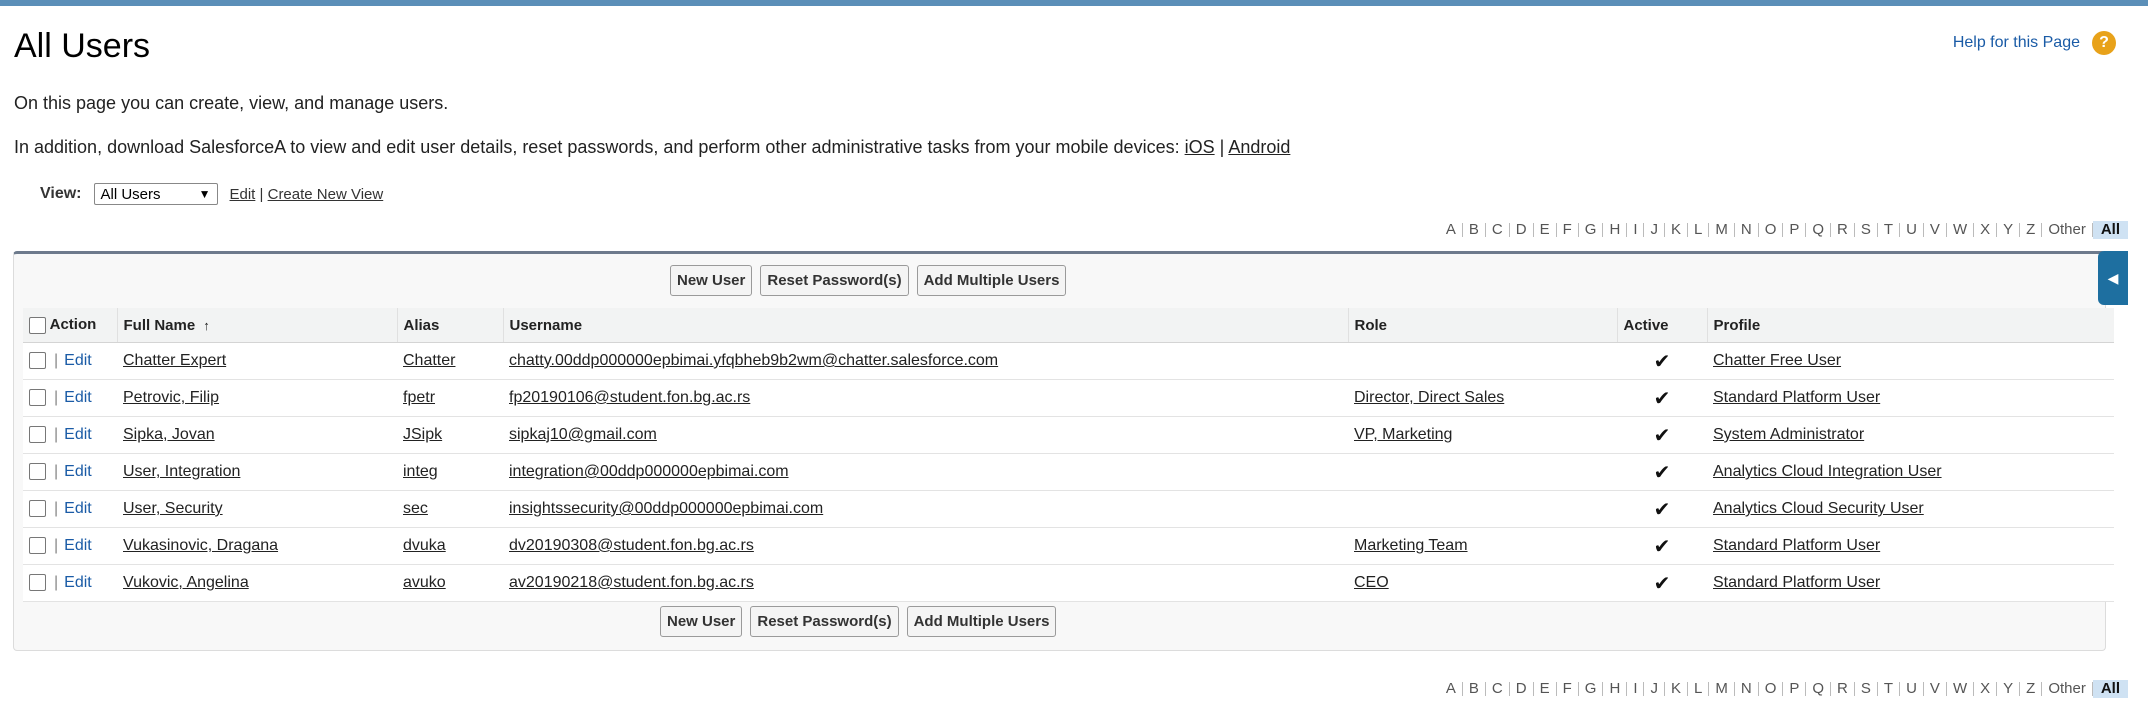 This screenshot has width=2148, height=704. I want to click on collapse-tab: ◀, so click(2113, 278).